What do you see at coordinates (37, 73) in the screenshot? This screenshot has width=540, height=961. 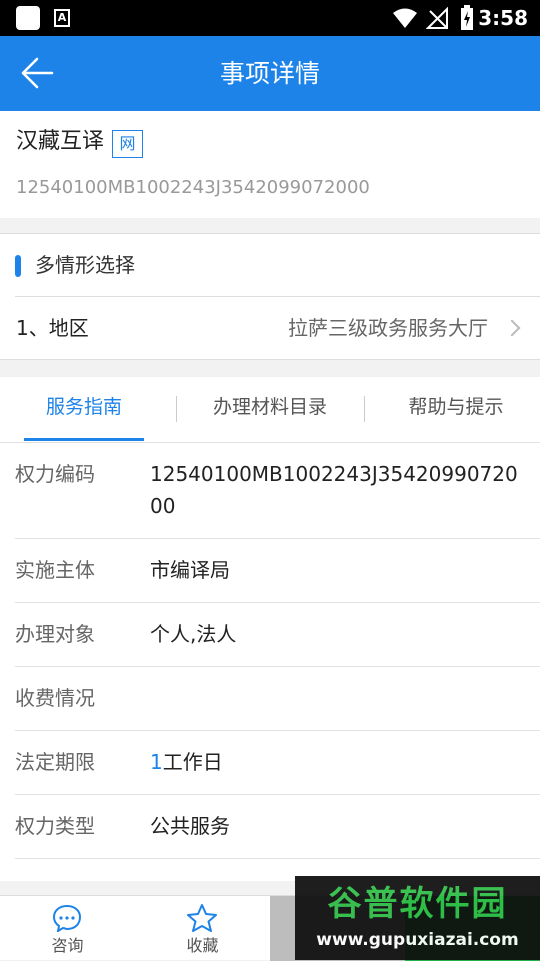 I see `back-arrow-icon` at bounding box center [37, 73].